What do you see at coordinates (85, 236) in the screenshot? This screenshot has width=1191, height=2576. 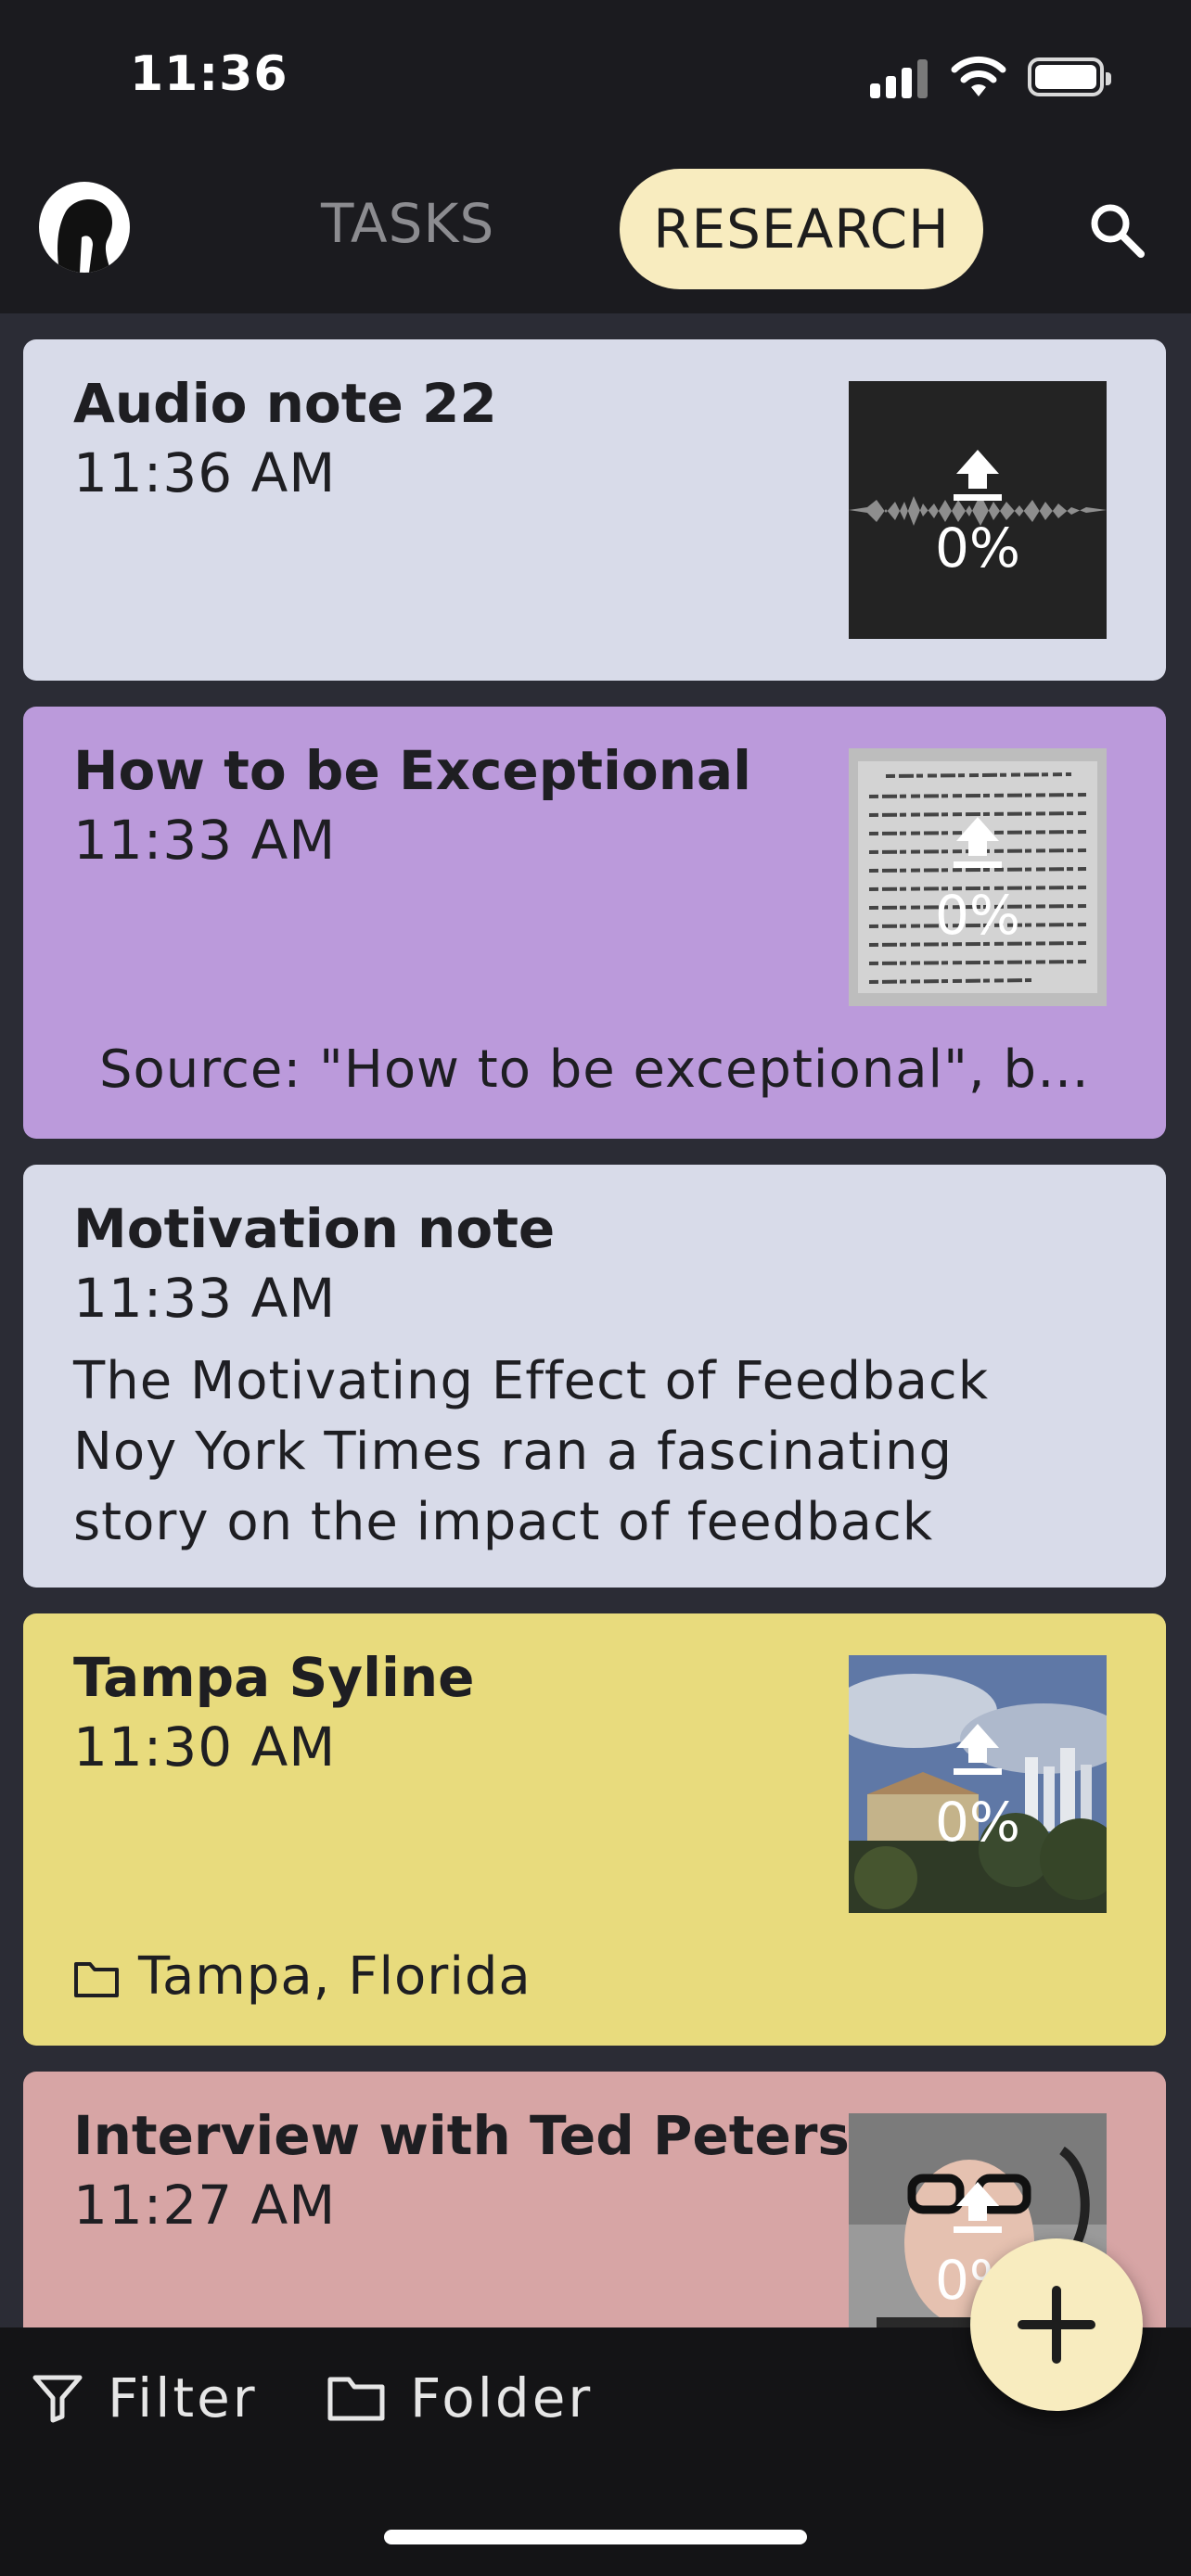 I see `silhouette-icon` at bounding box center [85, 236].